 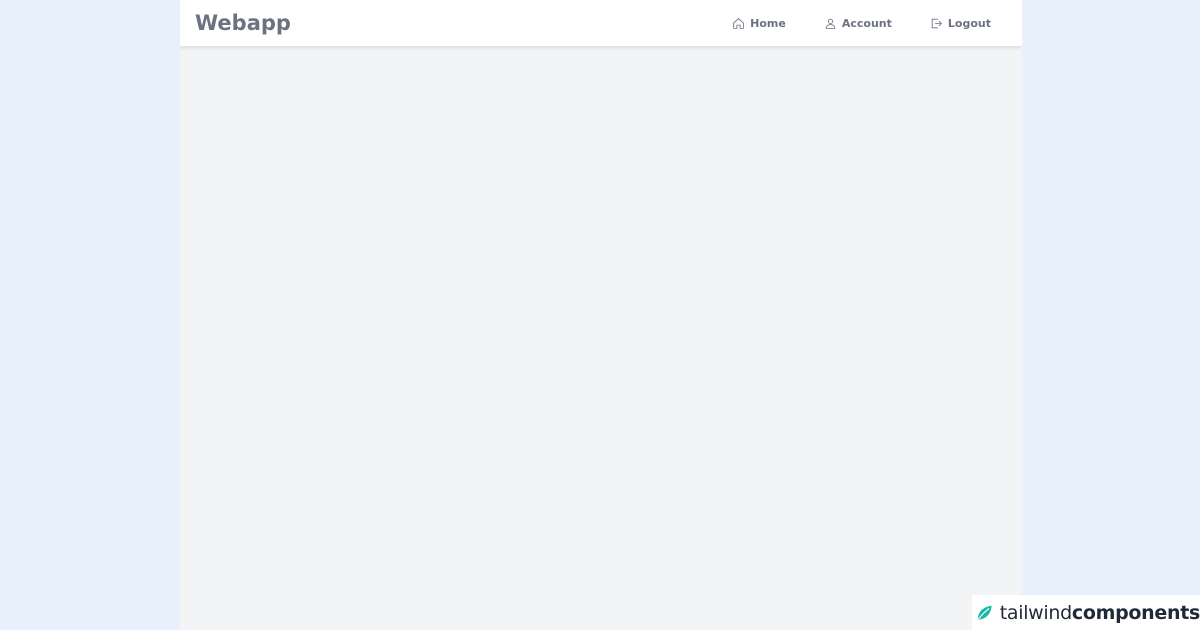 I want to click on leaf-icon, so click(x=984, y=612).